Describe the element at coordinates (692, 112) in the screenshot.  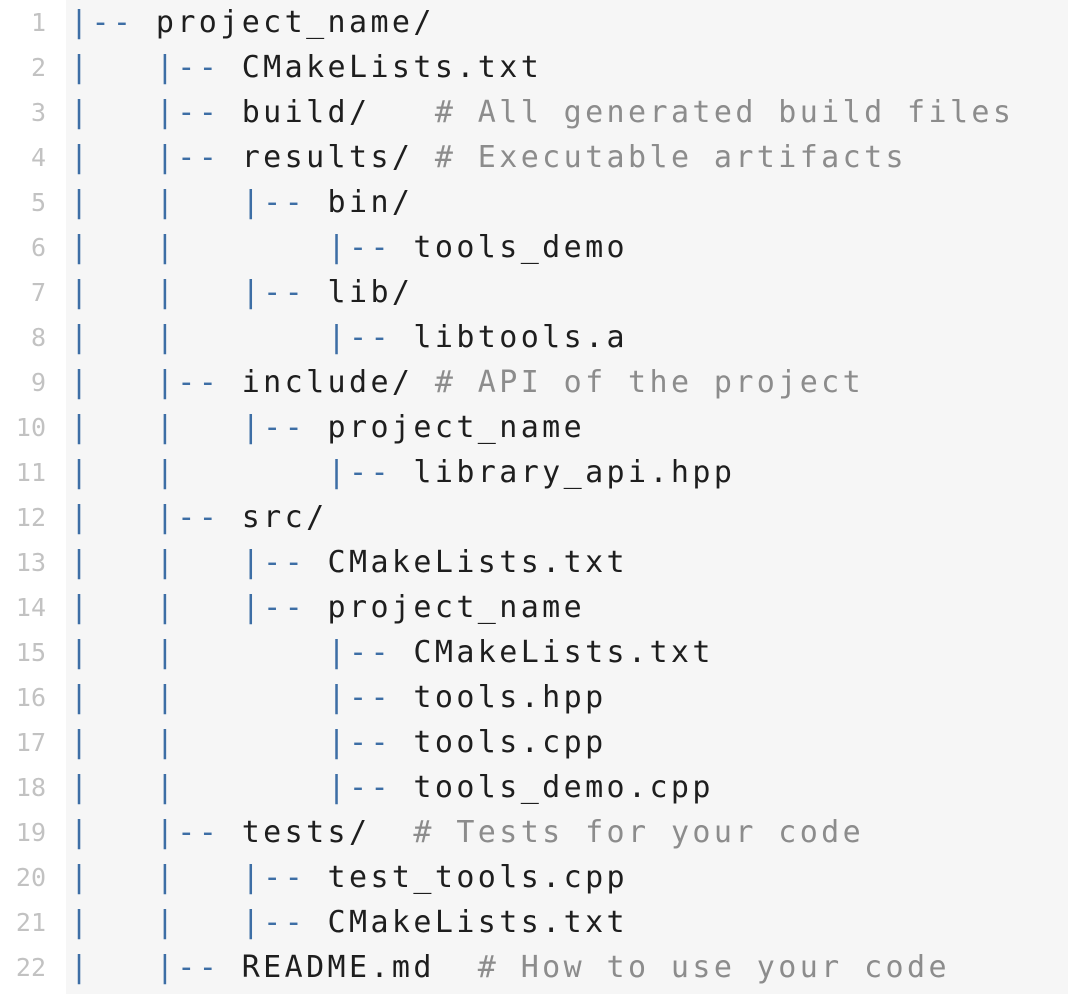
I see `comment: # All generated build files` at that location.